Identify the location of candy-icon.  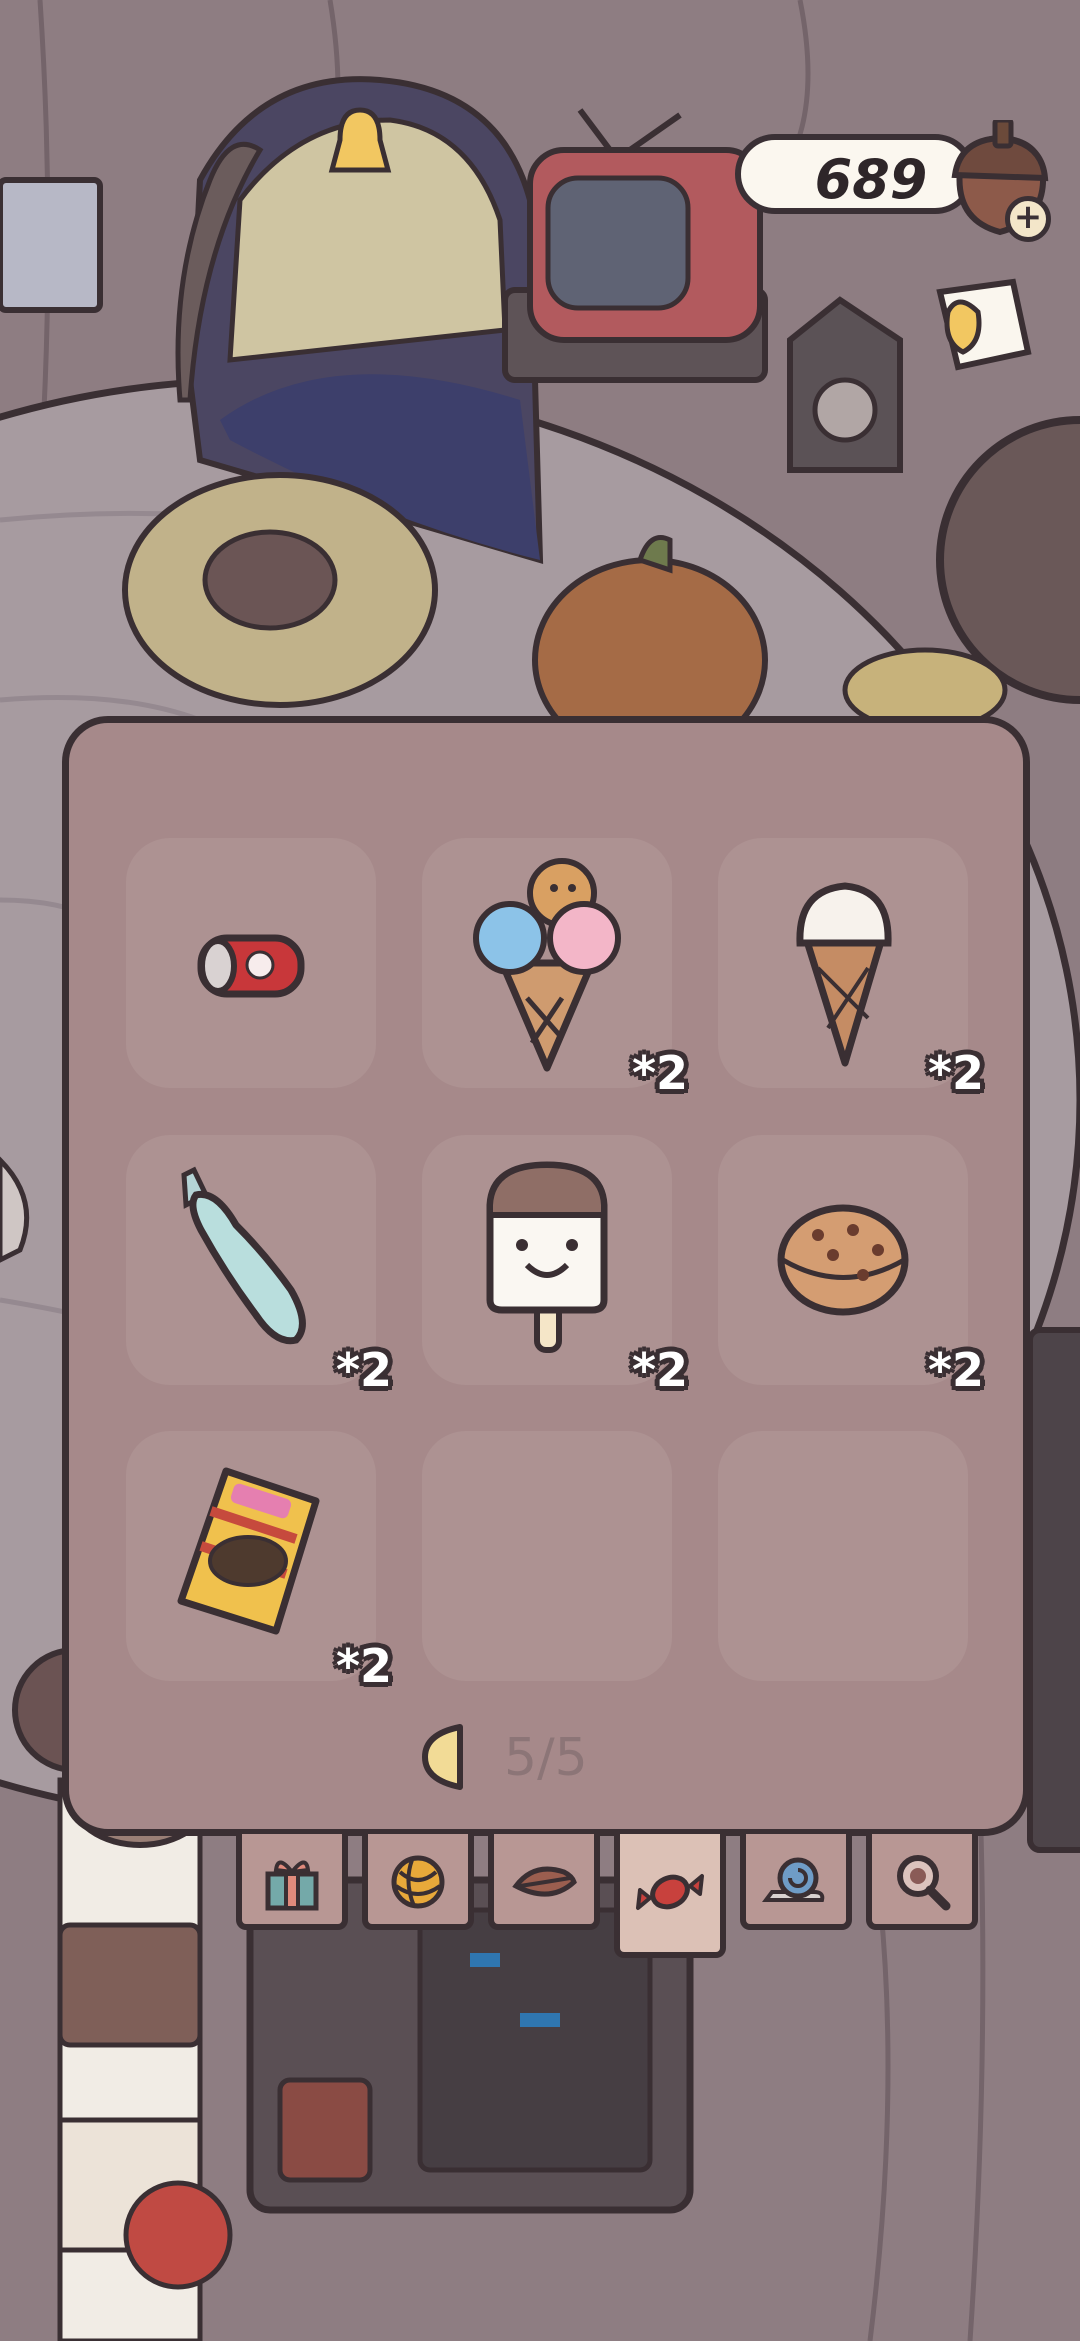
(670, 1892).